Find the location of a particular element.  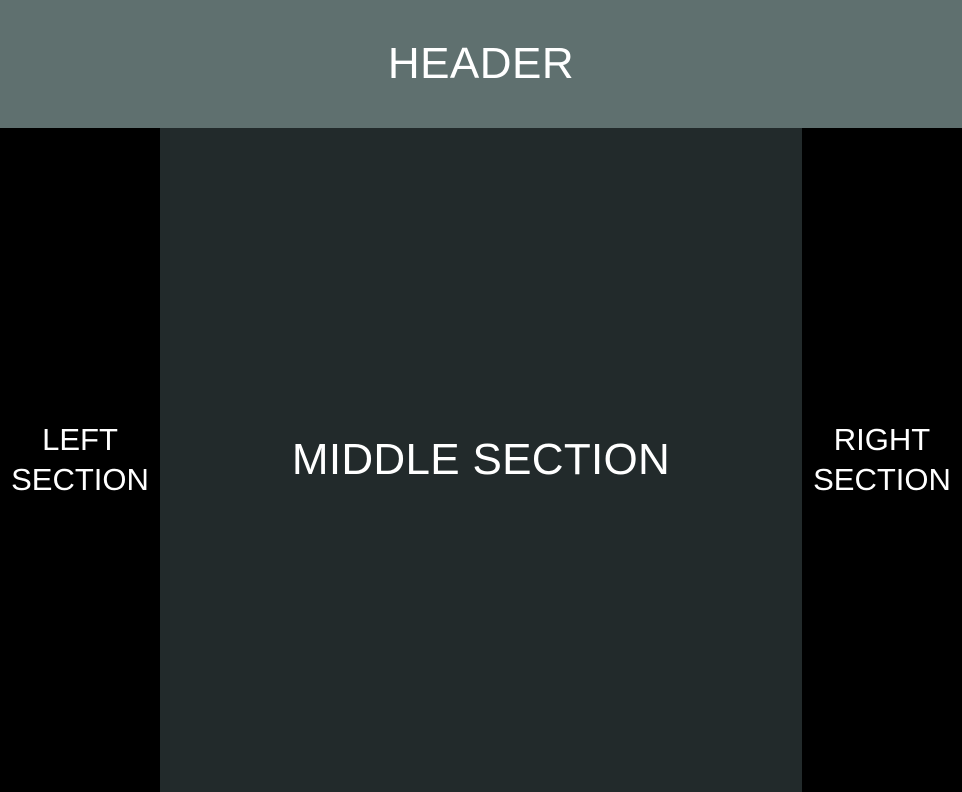

right-section-label-line1: RIGHT is located at coordinates (882, 439).